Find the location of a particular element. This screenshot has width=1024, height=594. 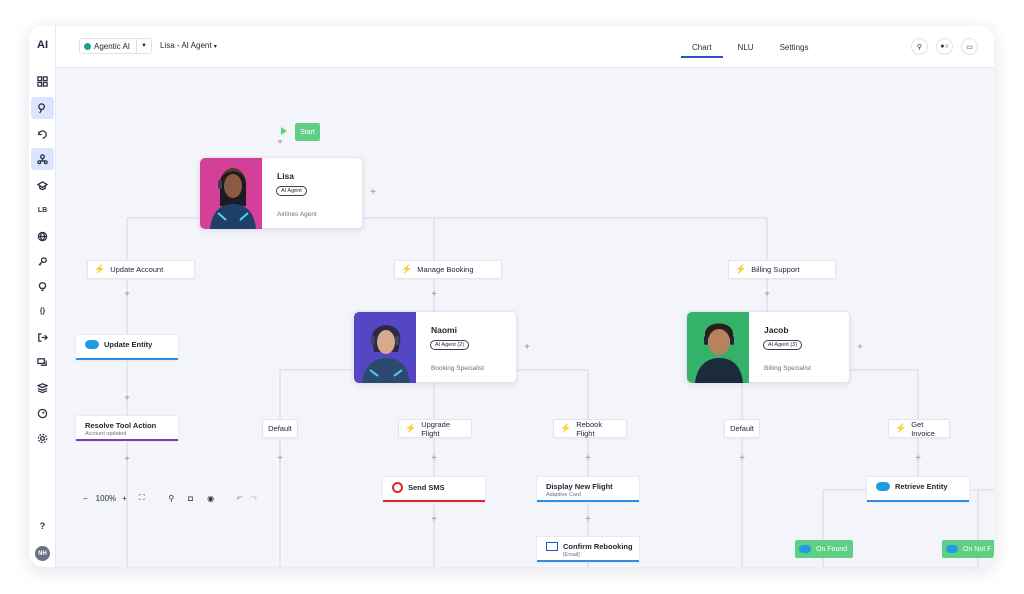

tab-nlu: NLU is located at coordinates (746, 47).